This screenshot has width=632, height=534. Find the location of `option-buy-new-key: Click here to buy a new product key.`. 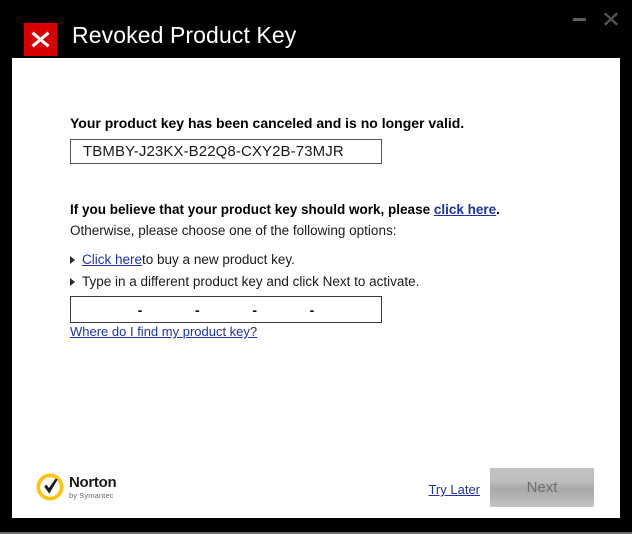

option-buy-new-key: Click here to buy a new product key. is located at coordinates (182, 259).